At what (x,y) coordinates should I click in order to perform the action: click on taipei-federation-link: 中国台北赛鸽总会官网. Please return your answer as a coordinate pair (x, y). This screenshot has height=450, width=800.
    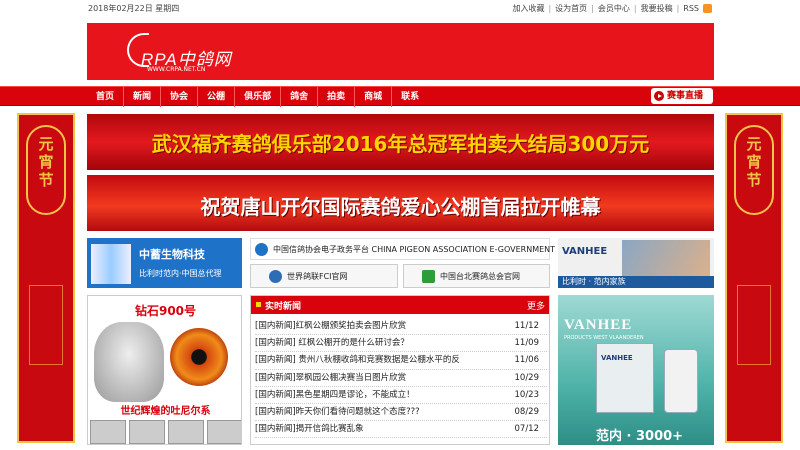
    Looking at the image, I should click on (476, 276).